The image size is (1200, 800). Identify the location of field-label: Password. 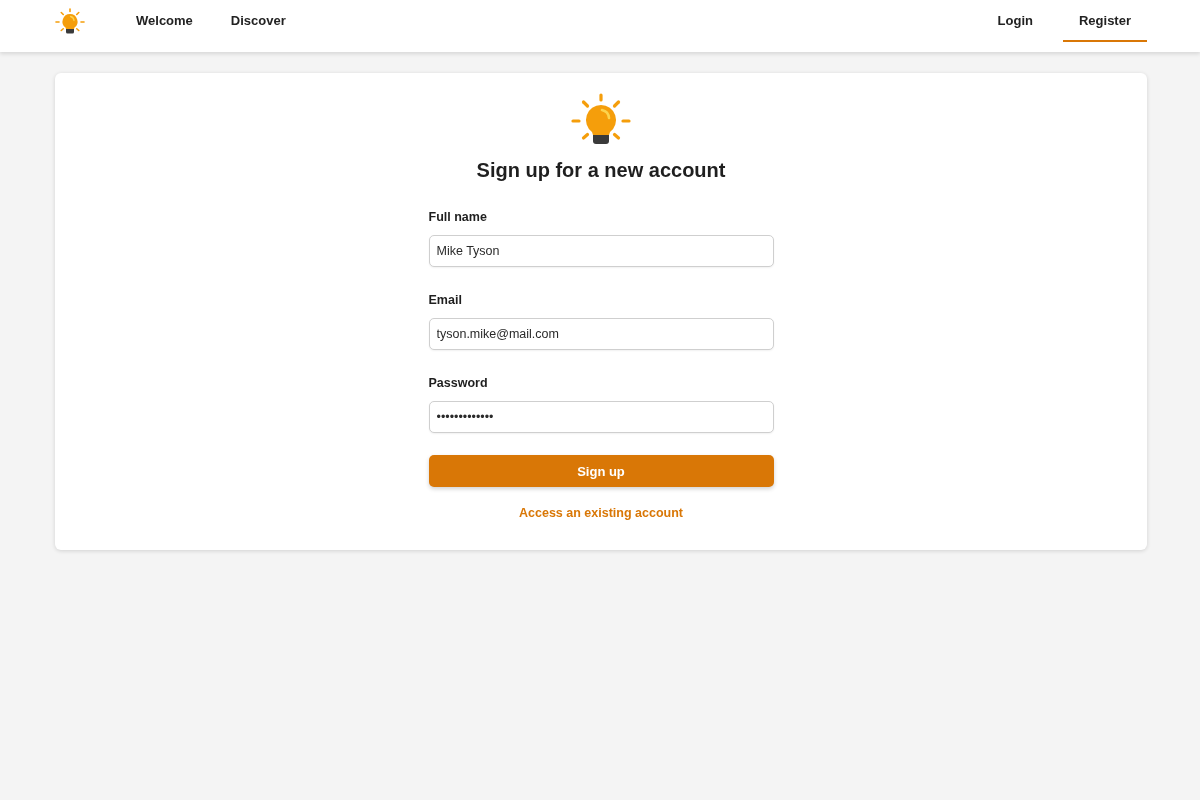
(458, 383).